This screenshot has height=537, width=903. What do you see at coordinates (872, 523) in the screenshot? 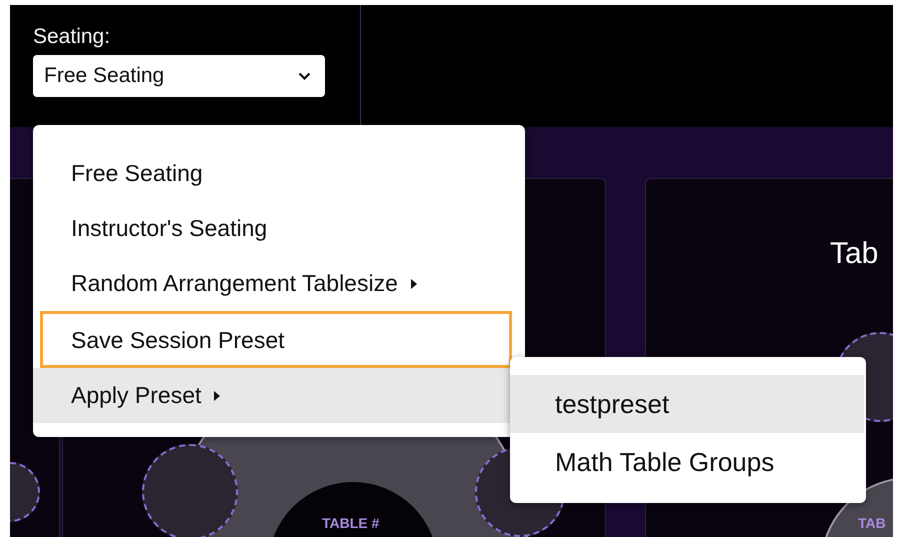
I see `table-label: TAB` at bounding box center [872, 523].